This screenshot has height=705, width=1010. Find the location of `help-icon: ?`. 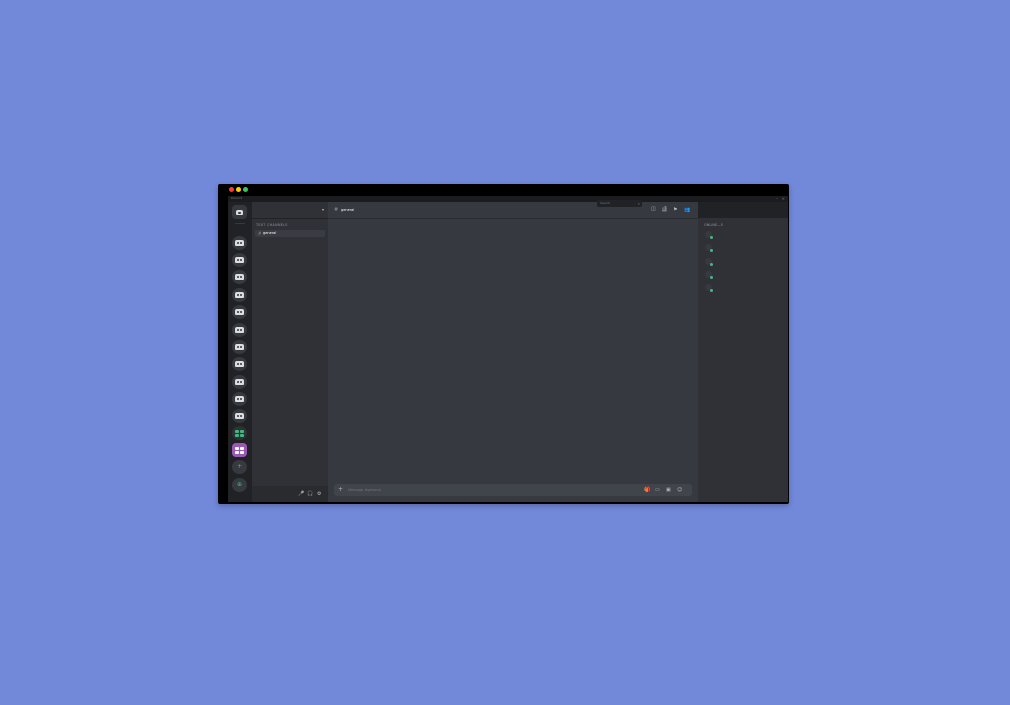

help-icon: ? is located at coordinates (665, 209).